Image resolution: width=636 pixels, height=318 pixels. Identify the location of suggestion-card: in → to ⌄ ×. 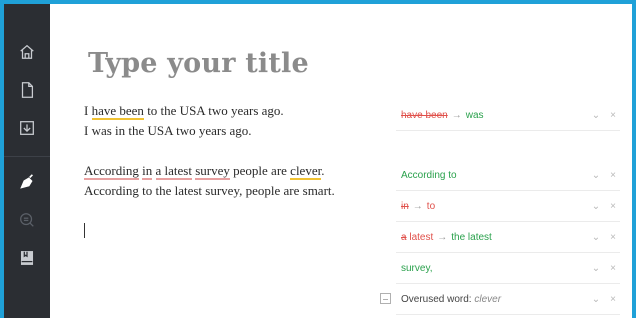
(508, 206).